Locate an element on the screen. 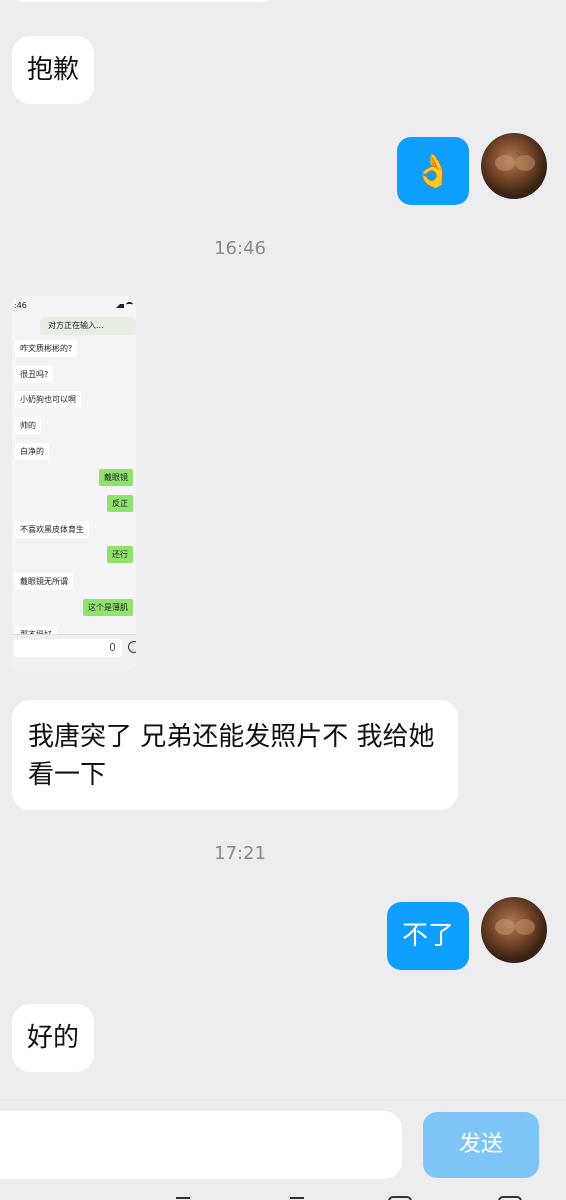  message-text: 不了 is located at coordinates (428, 936).